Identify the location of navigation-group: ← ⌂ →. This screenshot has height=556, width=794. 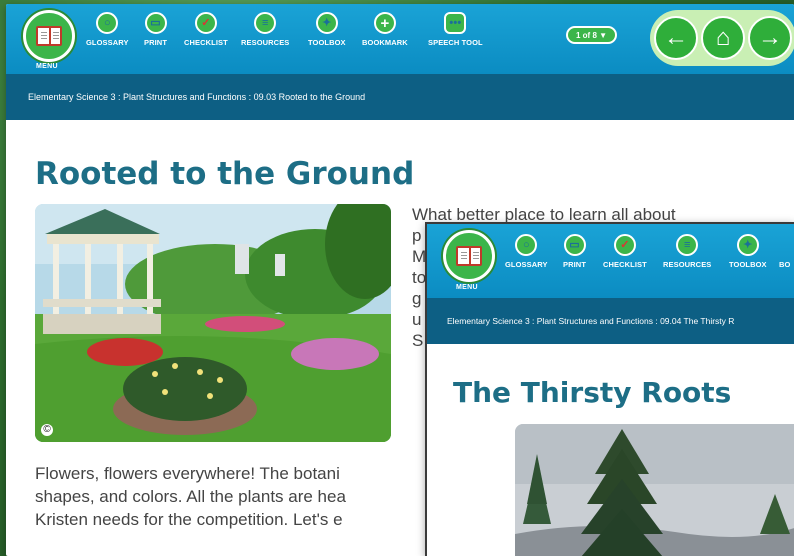
(722, 38).